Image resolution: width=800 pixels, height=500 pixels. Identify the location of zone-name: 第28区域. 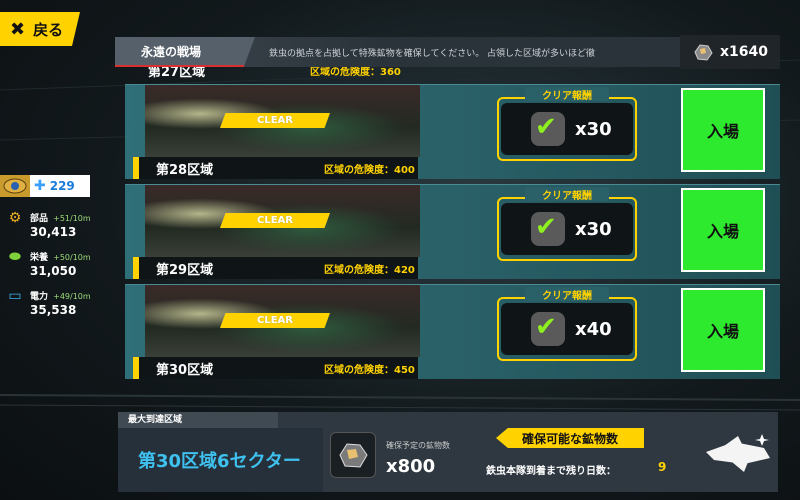
(185, 170).